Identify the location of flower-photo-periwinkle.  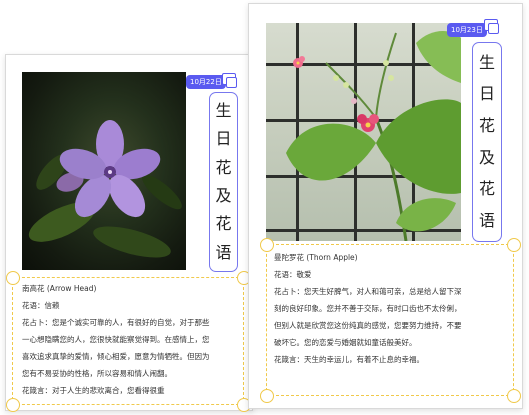
(104, 171).